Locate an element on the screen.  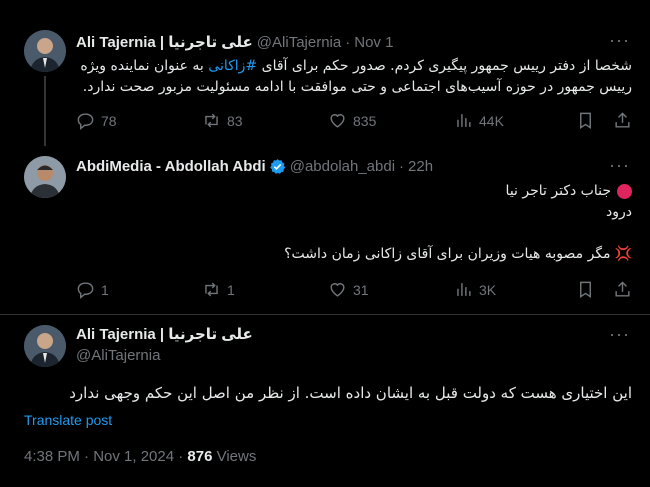
reply-button: 1 is located at coordinates (139, 289).